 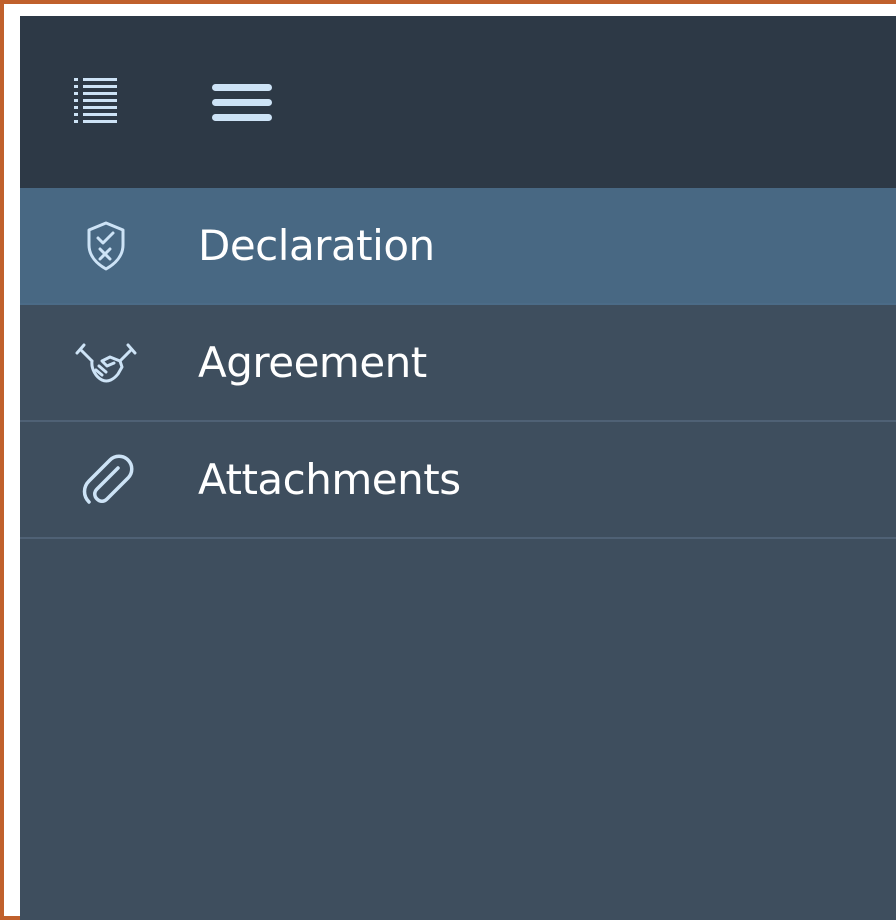 I want to click on hamburger-menu-icon, so click(x=242, y=102).